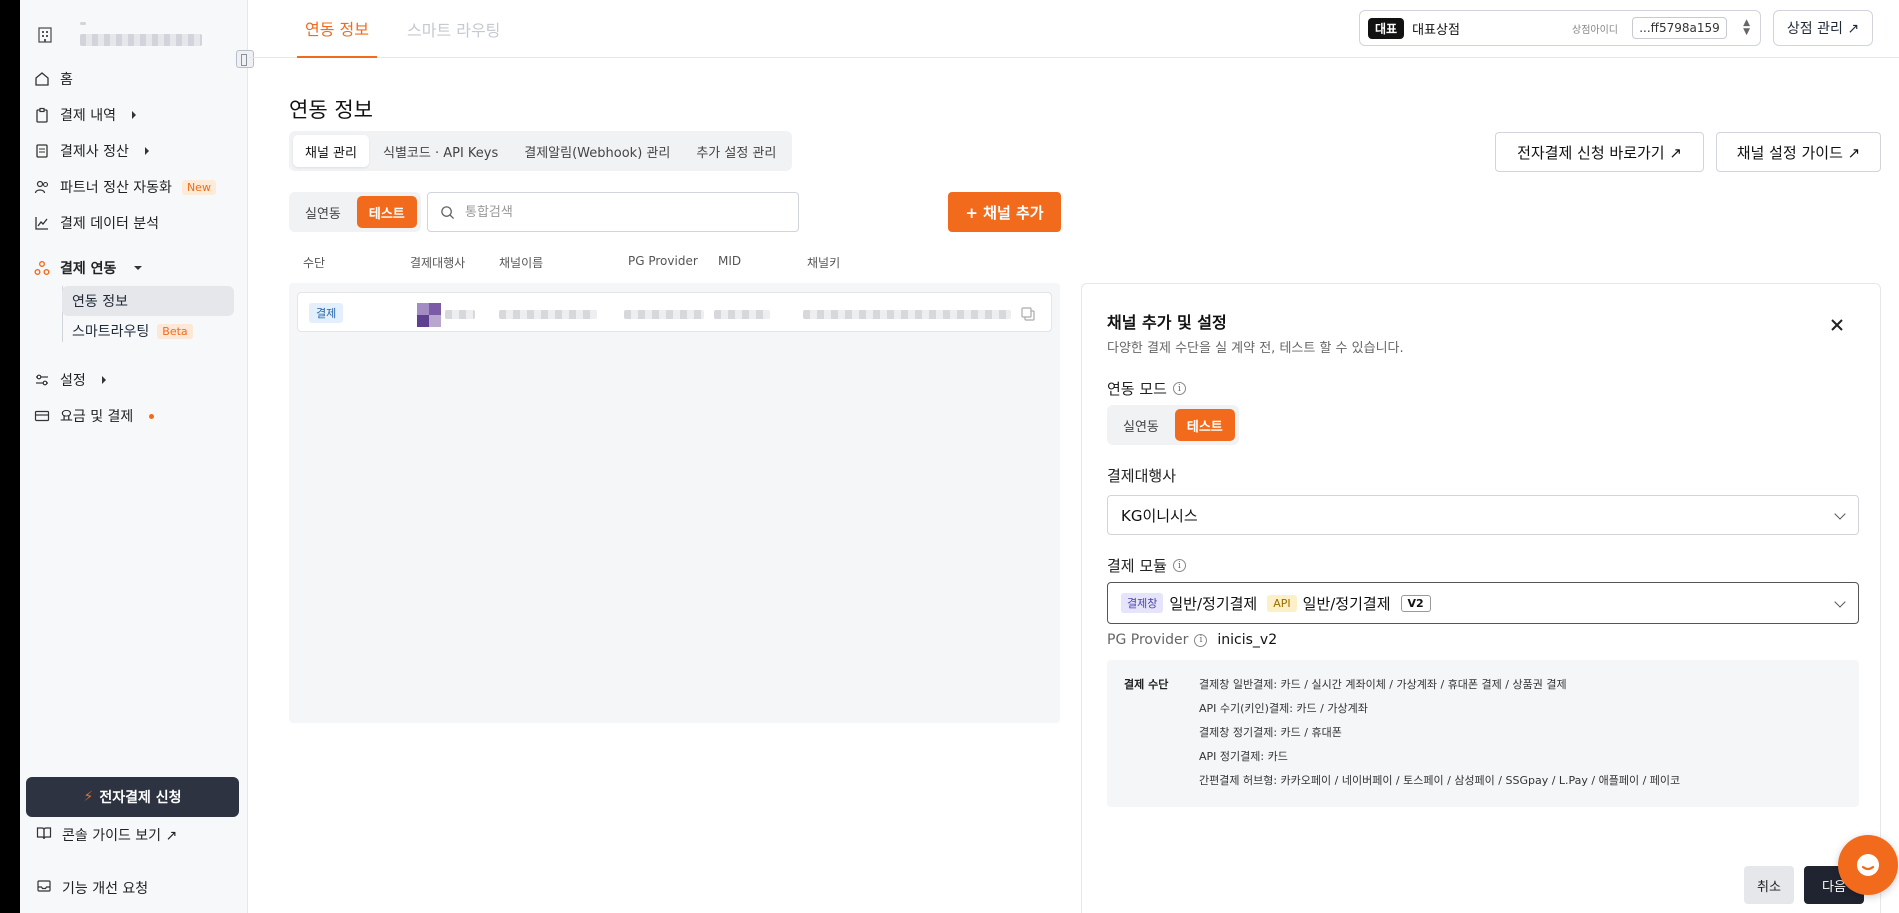 This screenshot has height=913, width=1899. Describe the element at coordinates (1255, 348) in the screenshot. I see `drawer-subtitle: 다양한 결제 수단을 실 계약 전, 테스트 할 수 있습니다.` at that location.